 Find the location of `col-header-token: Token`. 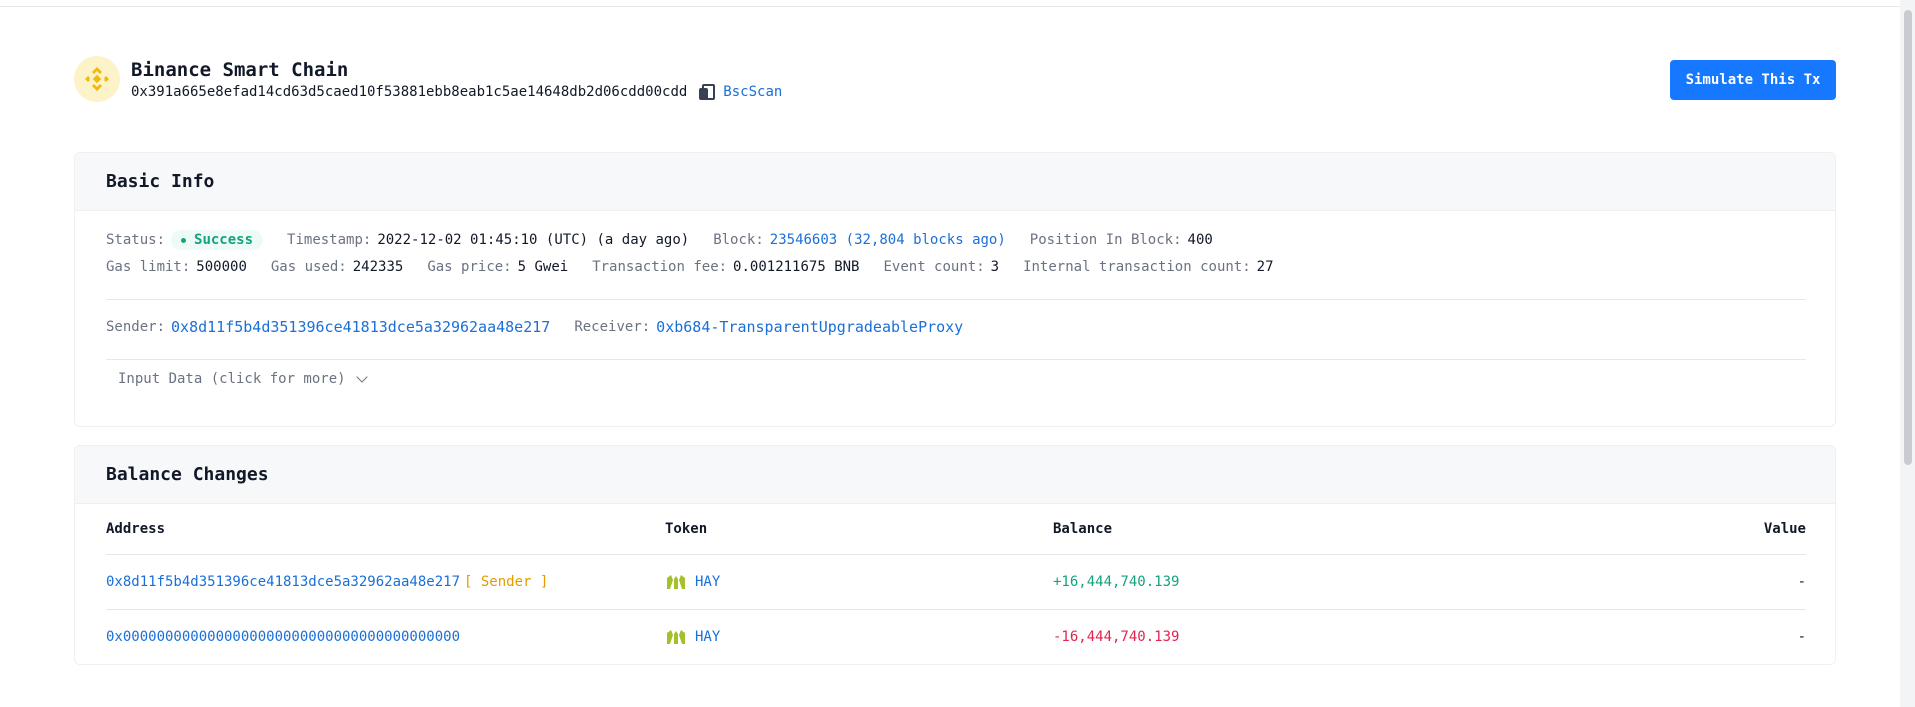

col-header-token: Token is located at coordinates (686, 529).